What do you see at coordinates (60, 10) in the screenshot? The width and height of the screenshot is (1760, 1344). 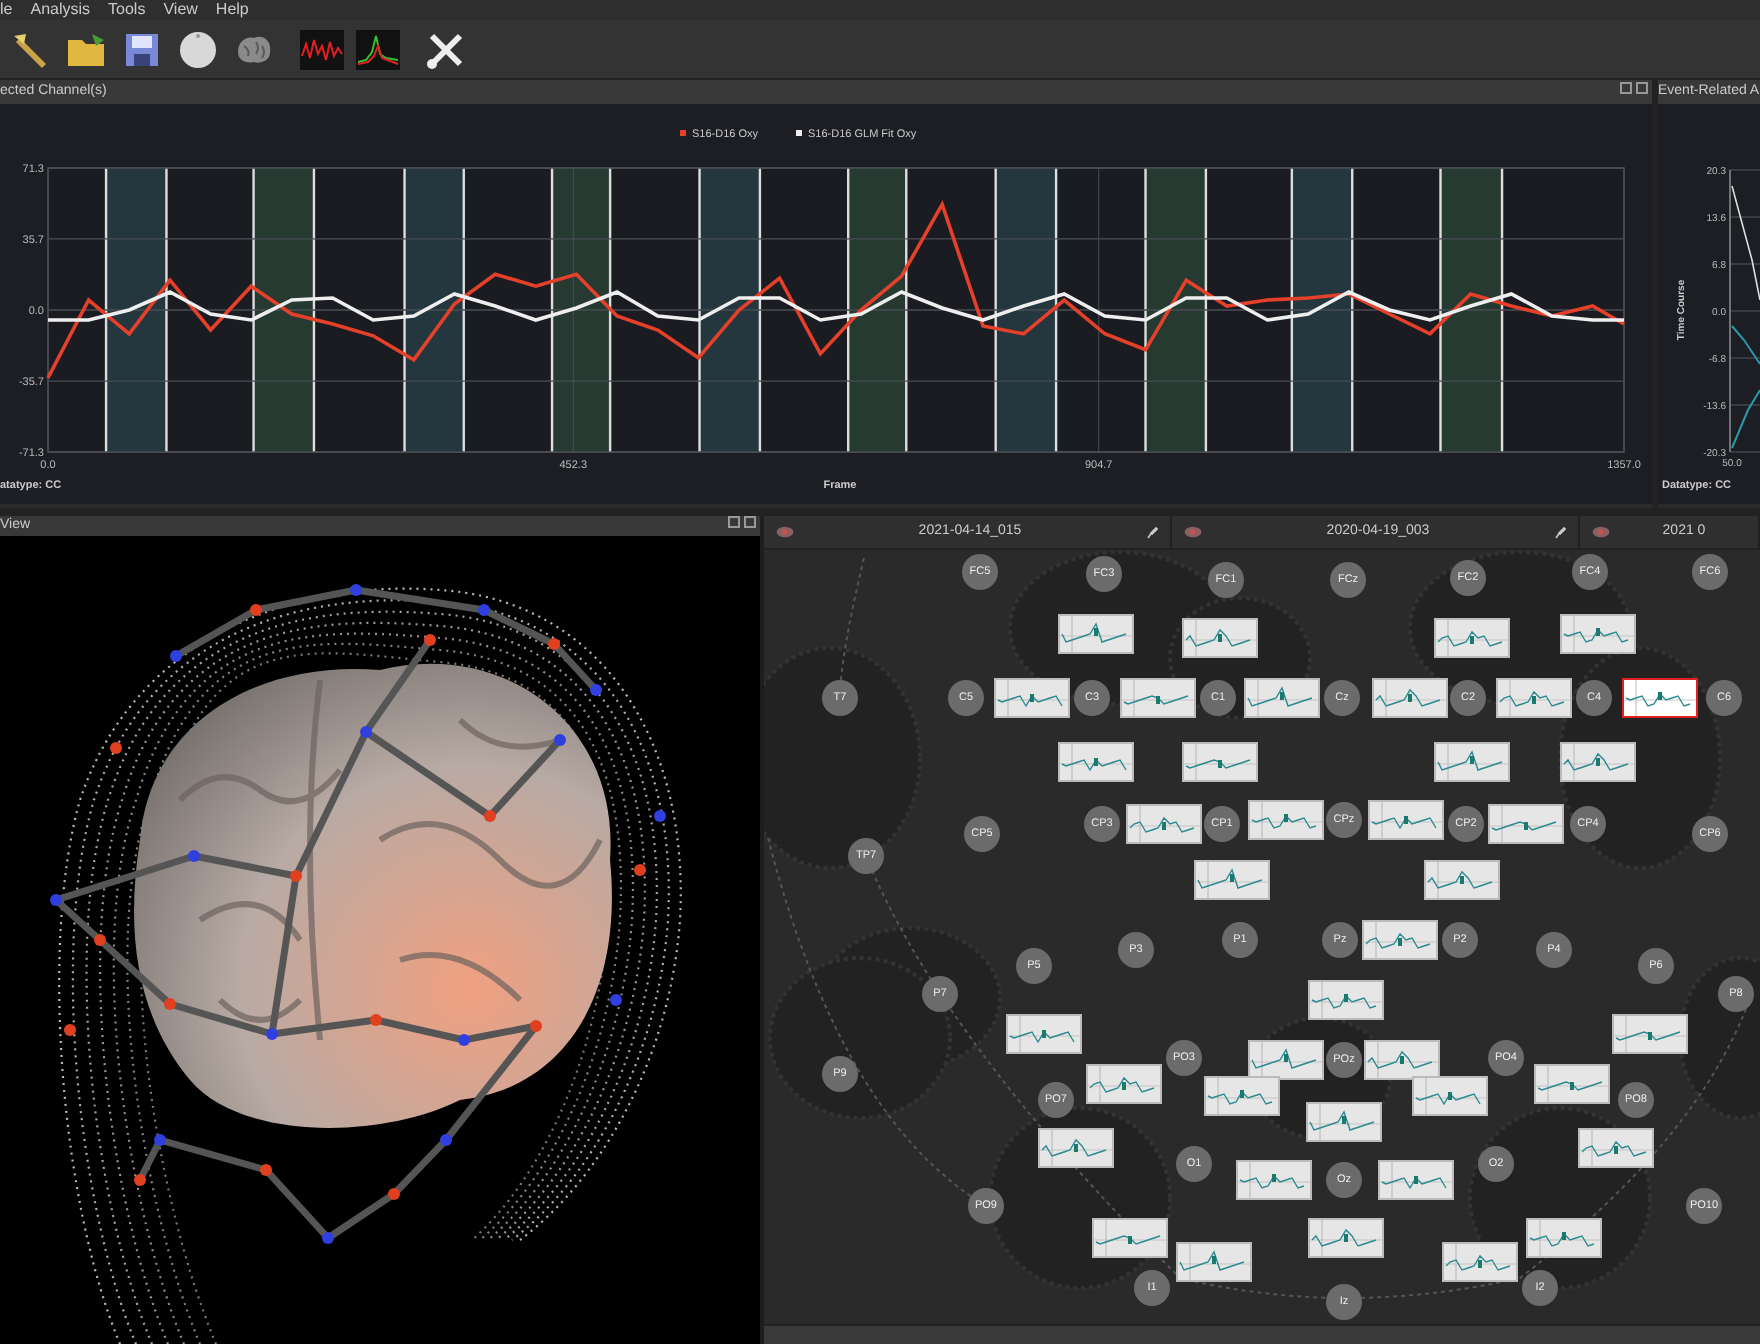 I see `menu-item: Analysis` at bounding box center [60, 10].